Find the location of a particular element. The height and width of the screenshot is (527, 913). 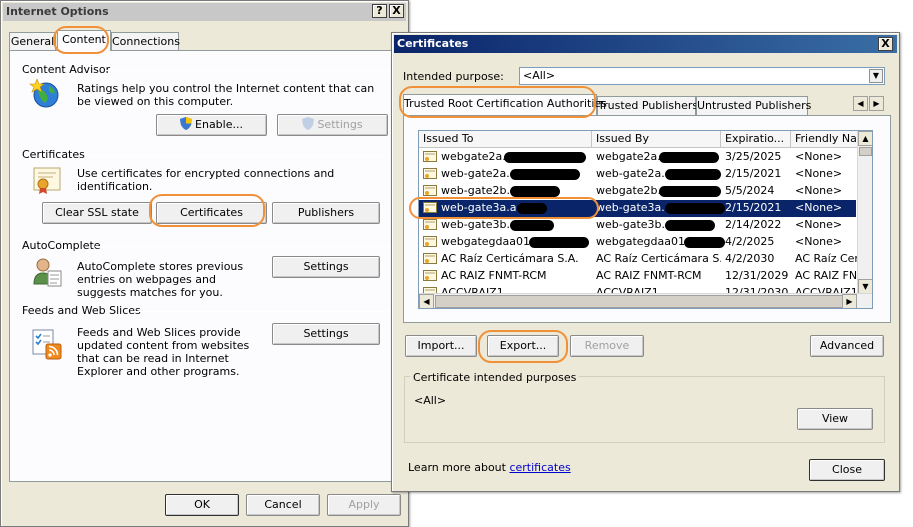

cell-issued-to: AC RAIZ FNMT-RCM is located at coordinates (516, 276).